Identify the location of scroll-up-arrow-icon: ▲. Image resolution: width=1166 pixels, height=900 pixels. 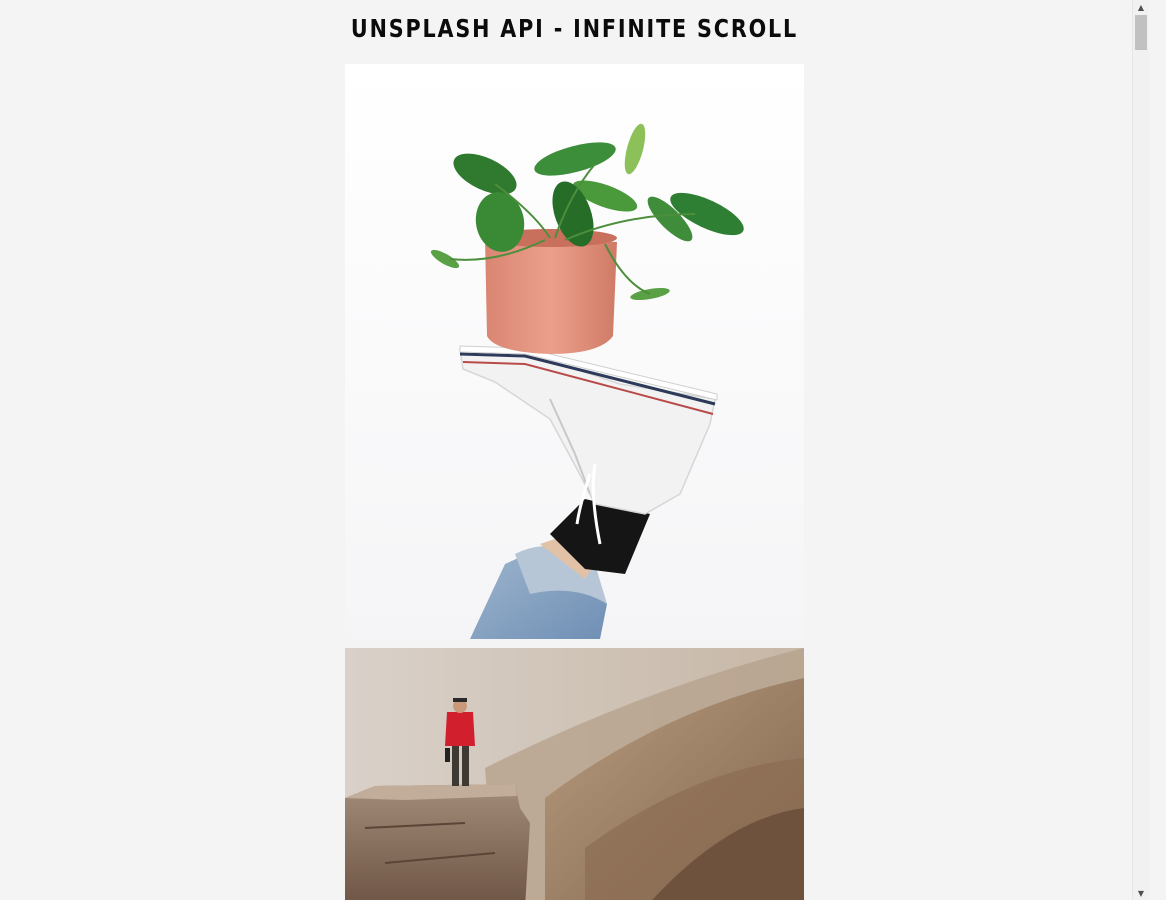
(1141, 7).